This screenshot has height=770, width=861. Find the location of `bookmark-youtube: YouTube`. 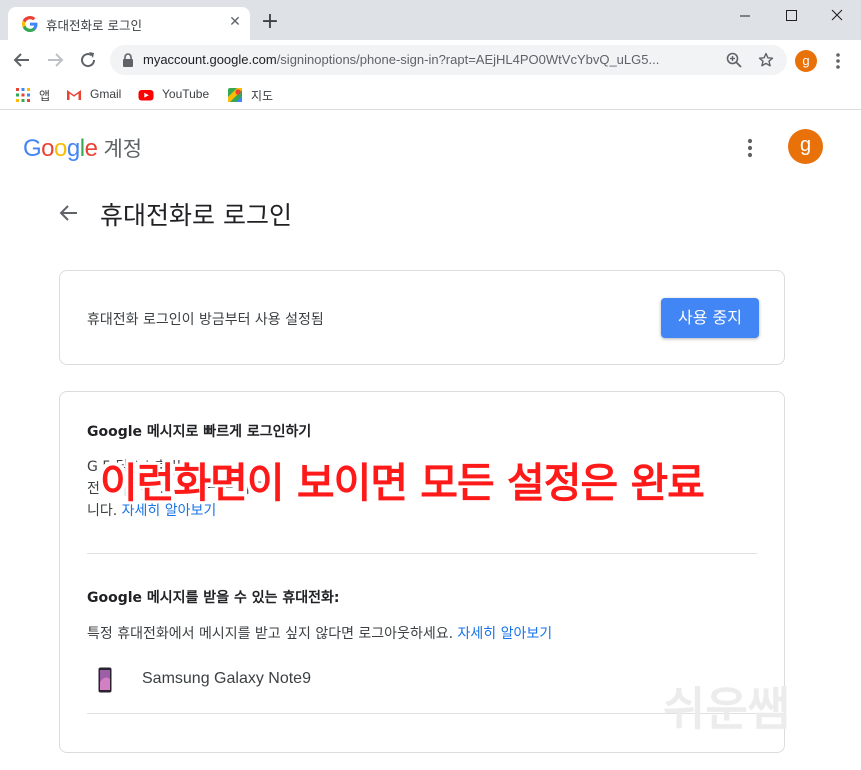

bookmark-youtube: YouTube is located at coordinates (178, 95).